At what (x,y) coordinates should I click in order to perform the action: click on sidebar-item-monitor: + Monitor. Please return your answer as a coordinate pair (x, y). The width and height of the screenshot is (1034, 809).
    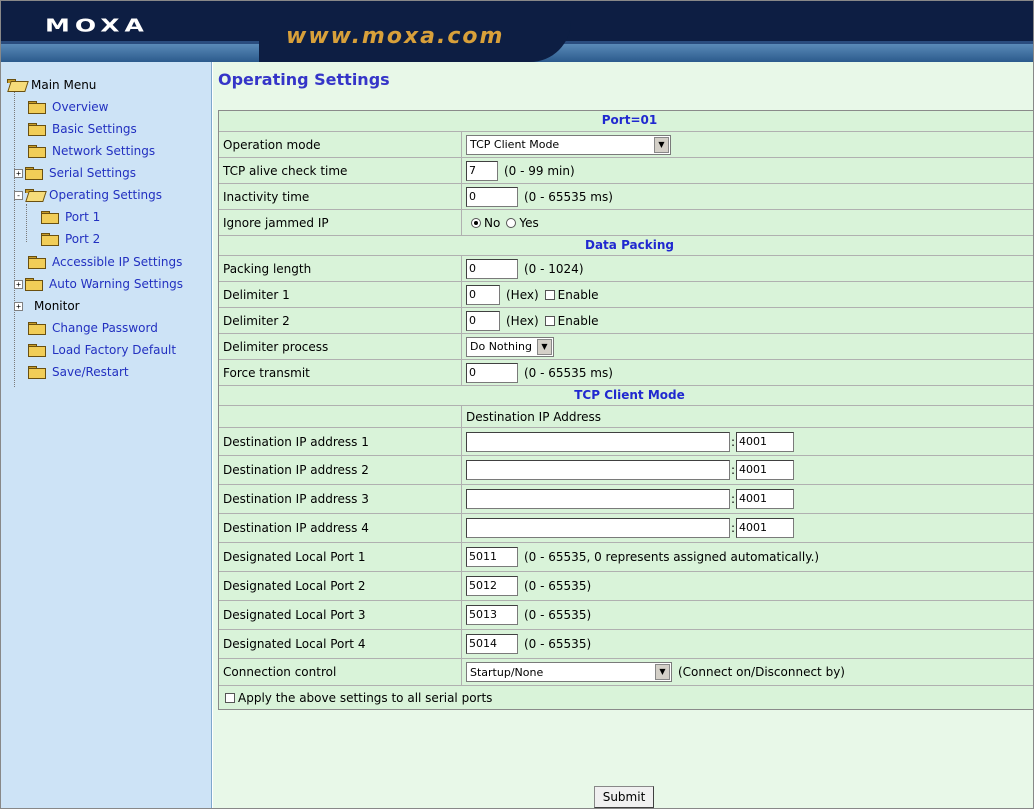
    Looking at the image, I should click on (47, 306).